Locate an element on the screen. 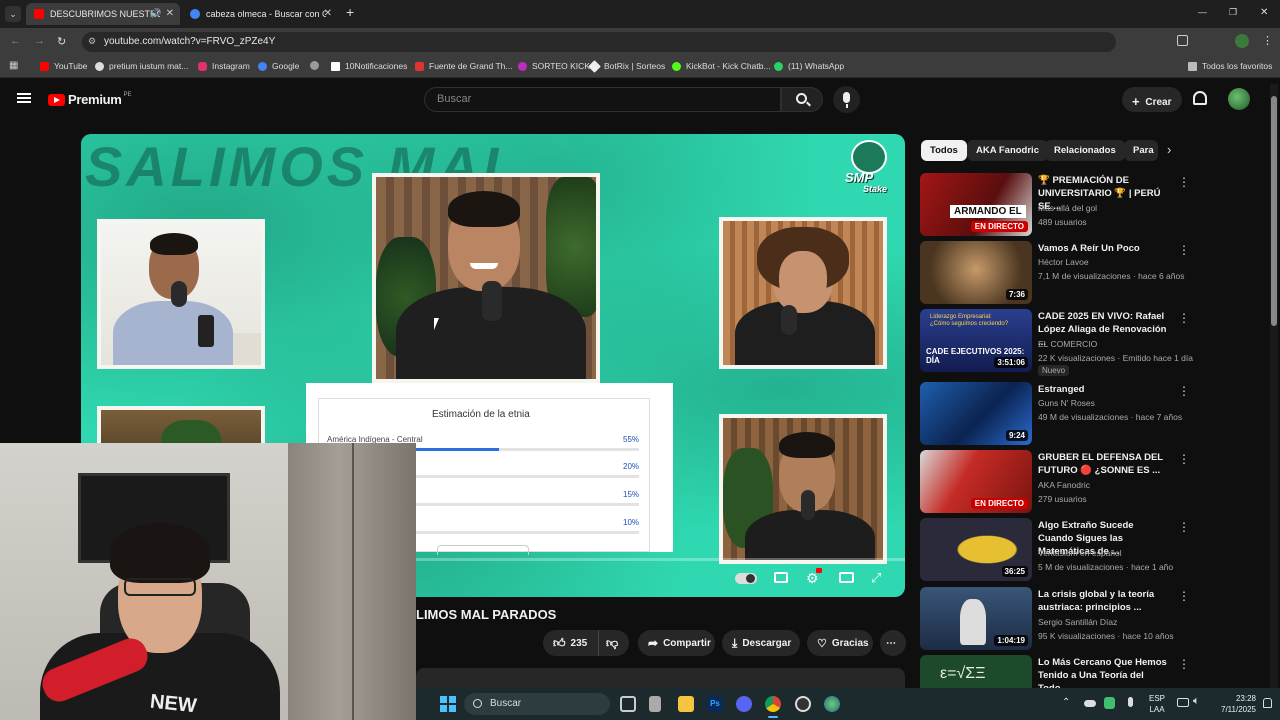 The width and height of the screenshot is (1280, 720). description-box is located at coordinates (660, 679).